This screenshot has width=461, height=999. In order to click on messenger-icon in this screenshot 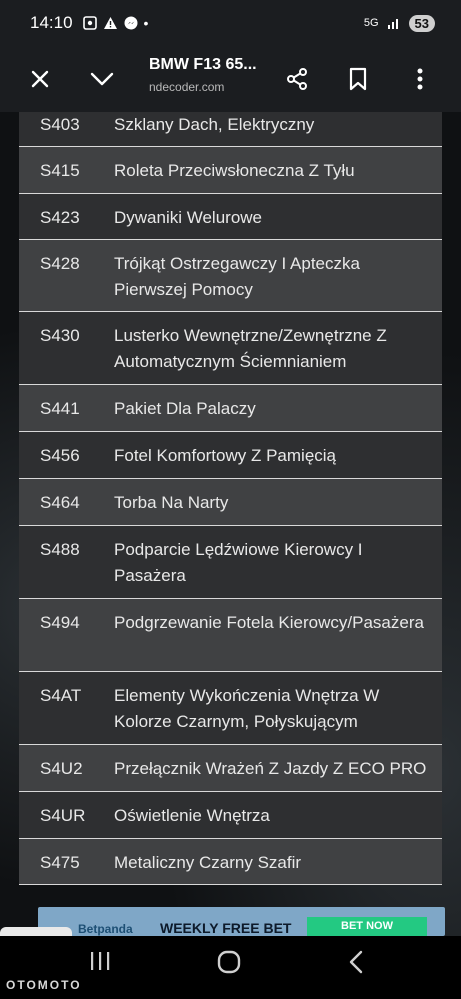, I will do `click(131, 23)`.